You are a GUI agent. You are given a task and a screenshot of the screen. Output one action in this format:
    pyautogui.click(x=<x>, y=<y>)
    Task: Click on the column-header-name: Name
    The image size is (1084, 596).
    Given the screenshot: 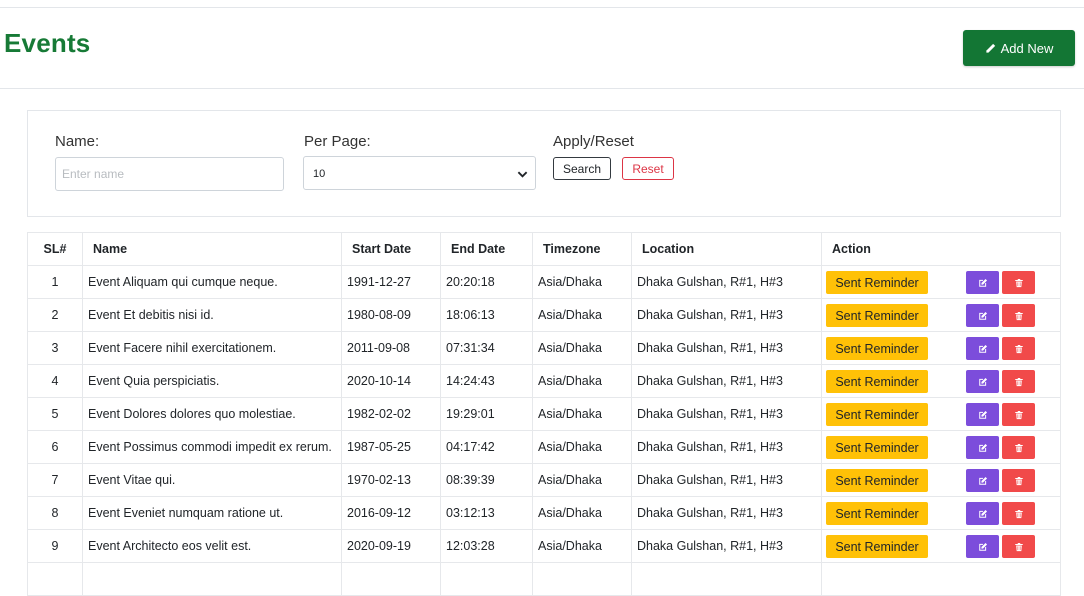 What is the action you would take?
    pyautogui.click(x=212, y=249)
    